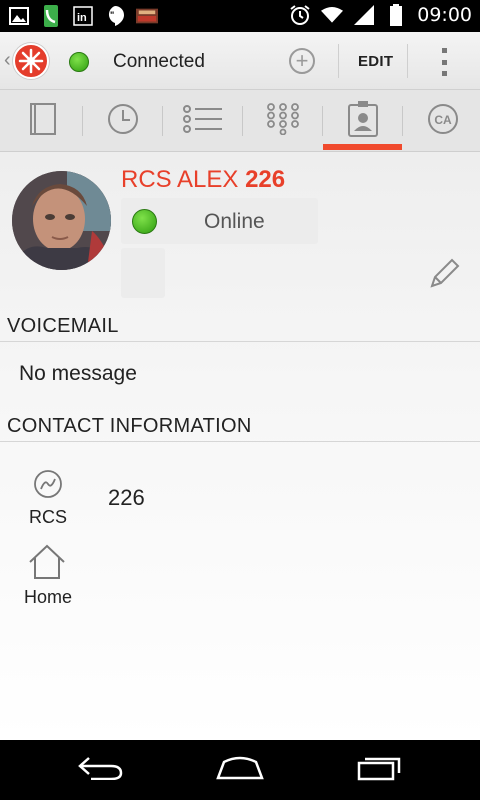  What do you see at coordinates (240, 61) in the screenshot?
I see `action-bar: ‹ Connected + EDIT` at bounding box center [240, 61].